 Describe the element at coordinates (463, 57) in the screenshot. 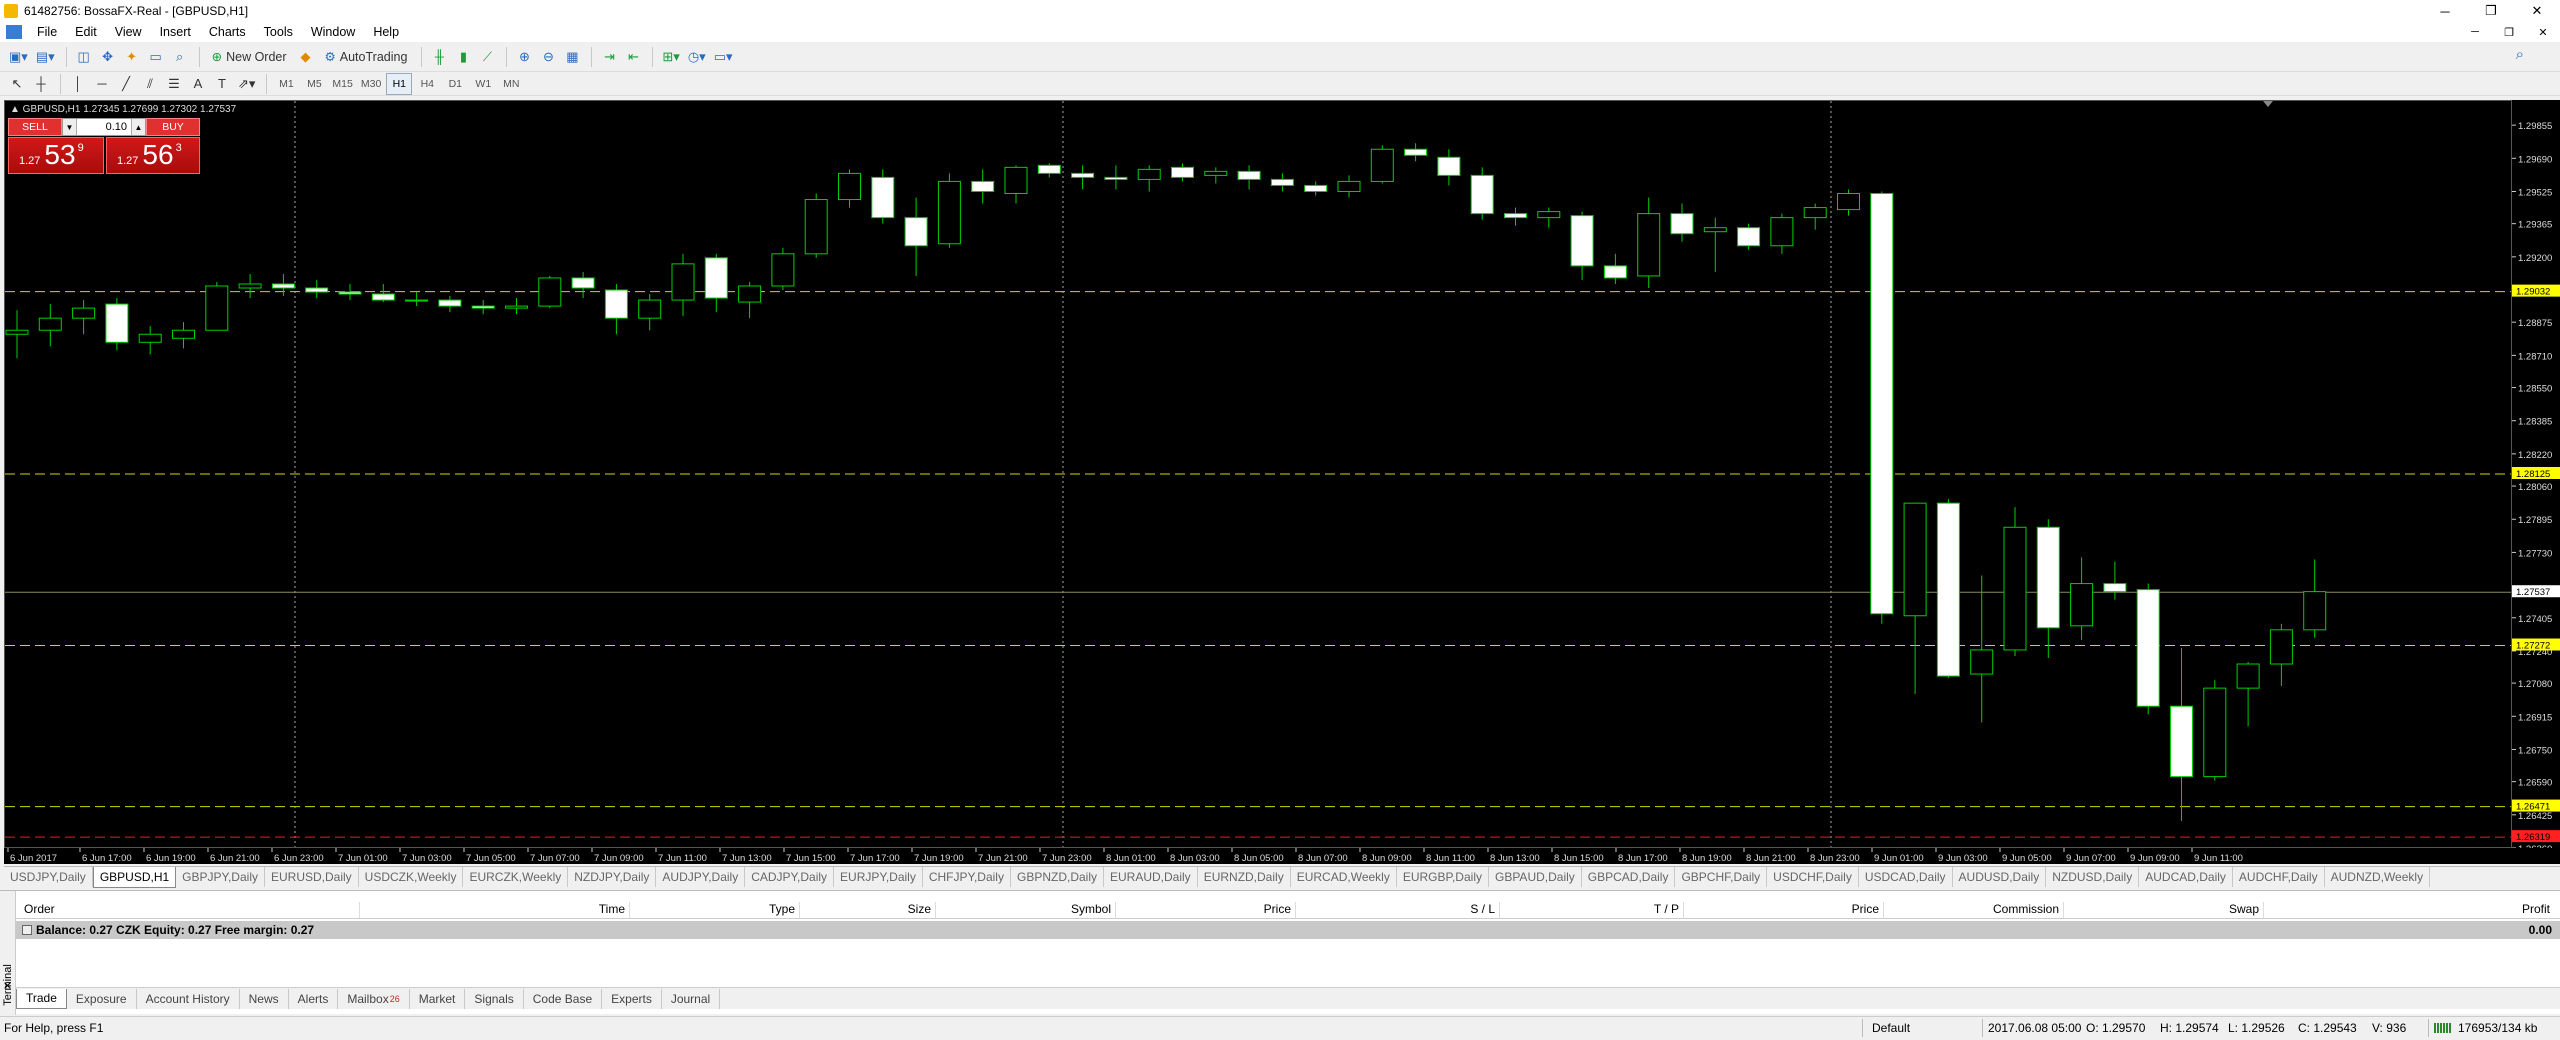

I see `candlesticks-icon: ▮` at that location.